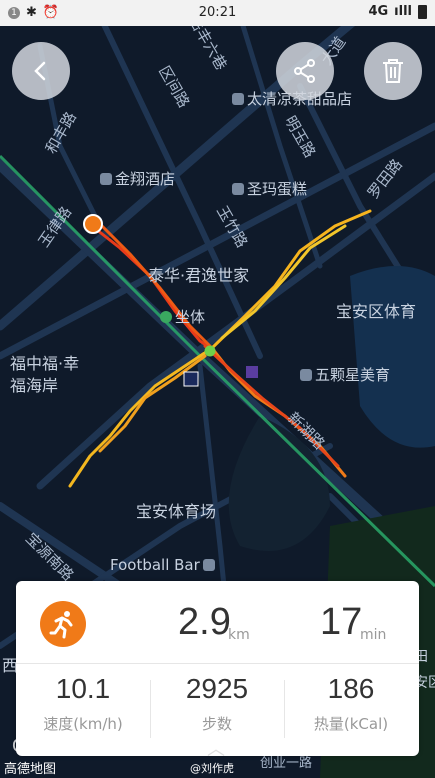 The width and height of the screenshot is (435, 778). What do you see at coordinates (217, 663) in the screenshot?
I see `card-divider` at bounding box center [217, 663].